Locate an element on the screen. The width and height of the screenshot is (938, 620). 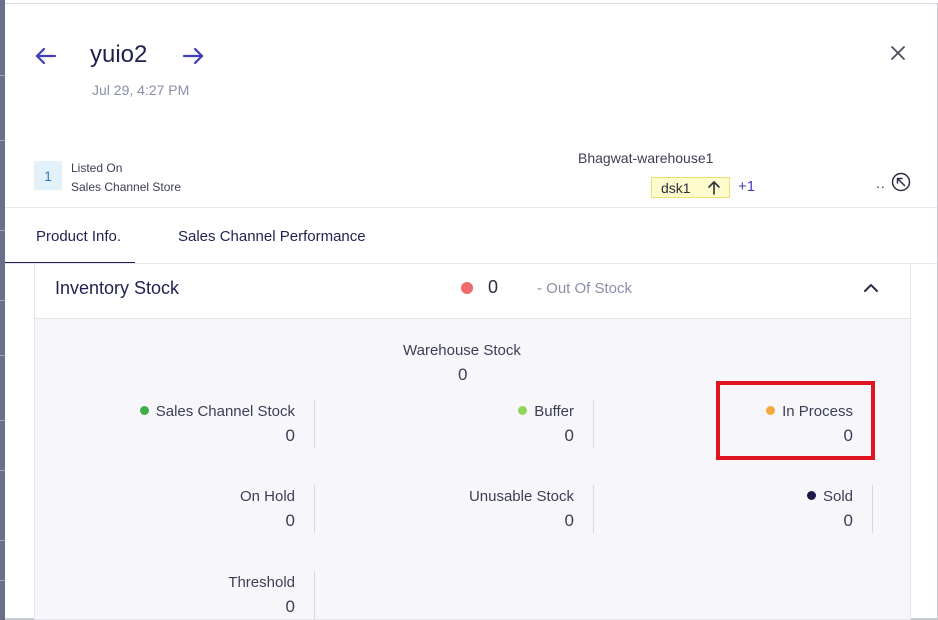
open-external-button is located at coordinates (901, 182).